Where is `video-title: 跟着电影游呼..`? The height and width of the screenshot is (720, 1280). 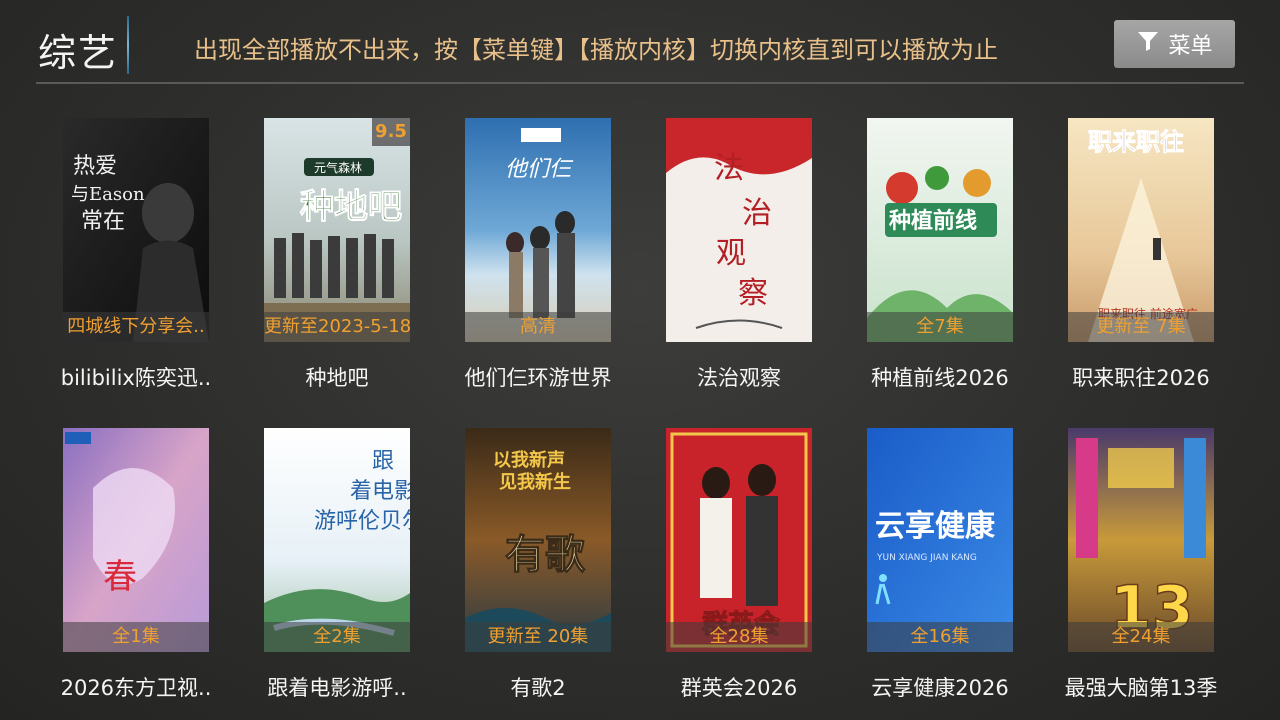 video-title: 跟着电影游呼.. is located at coordinates (337, 688).